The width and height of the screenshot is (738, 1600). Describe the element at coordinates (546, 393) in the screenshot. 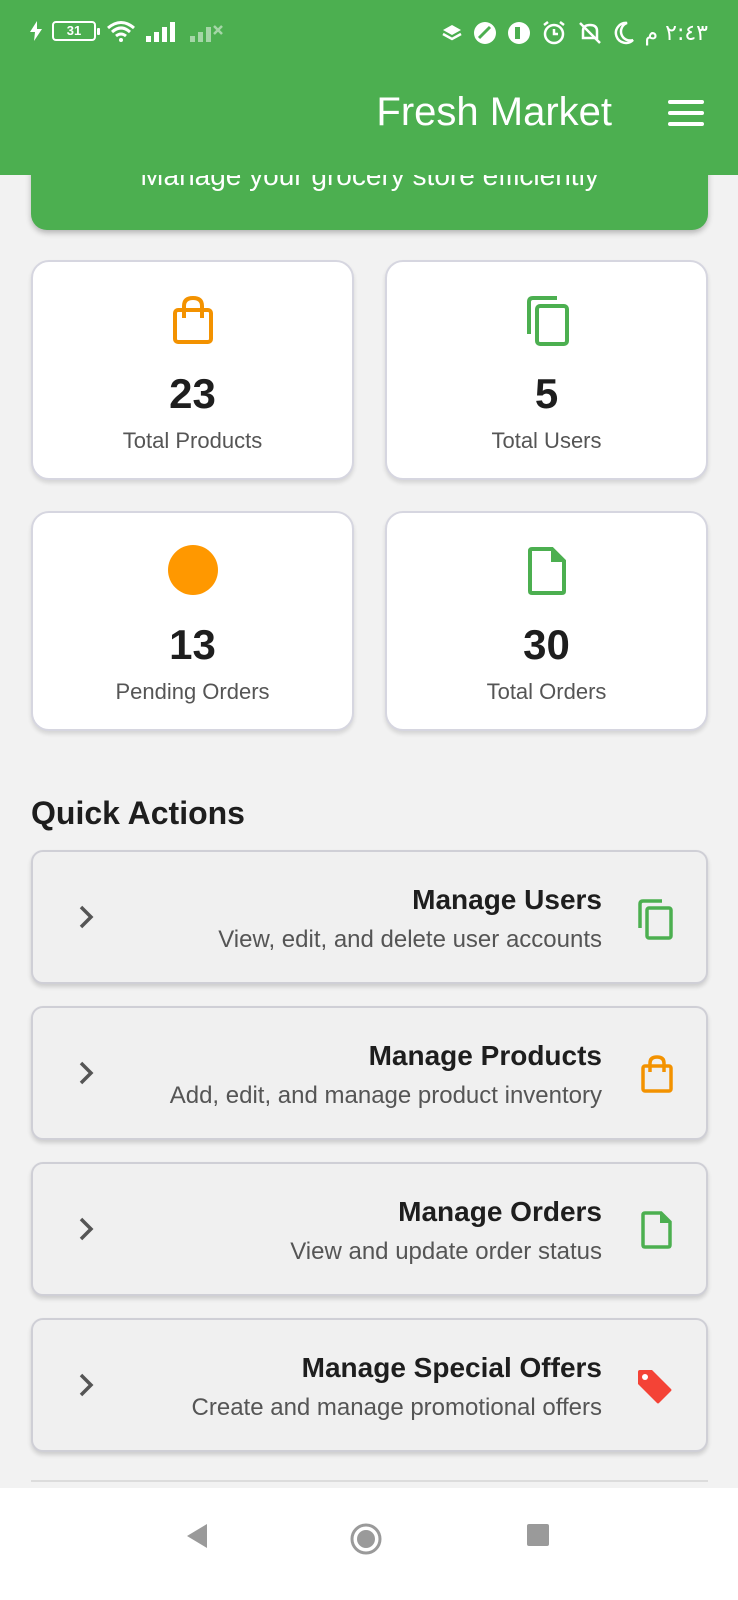

I see `stat-value: 5` at that location.